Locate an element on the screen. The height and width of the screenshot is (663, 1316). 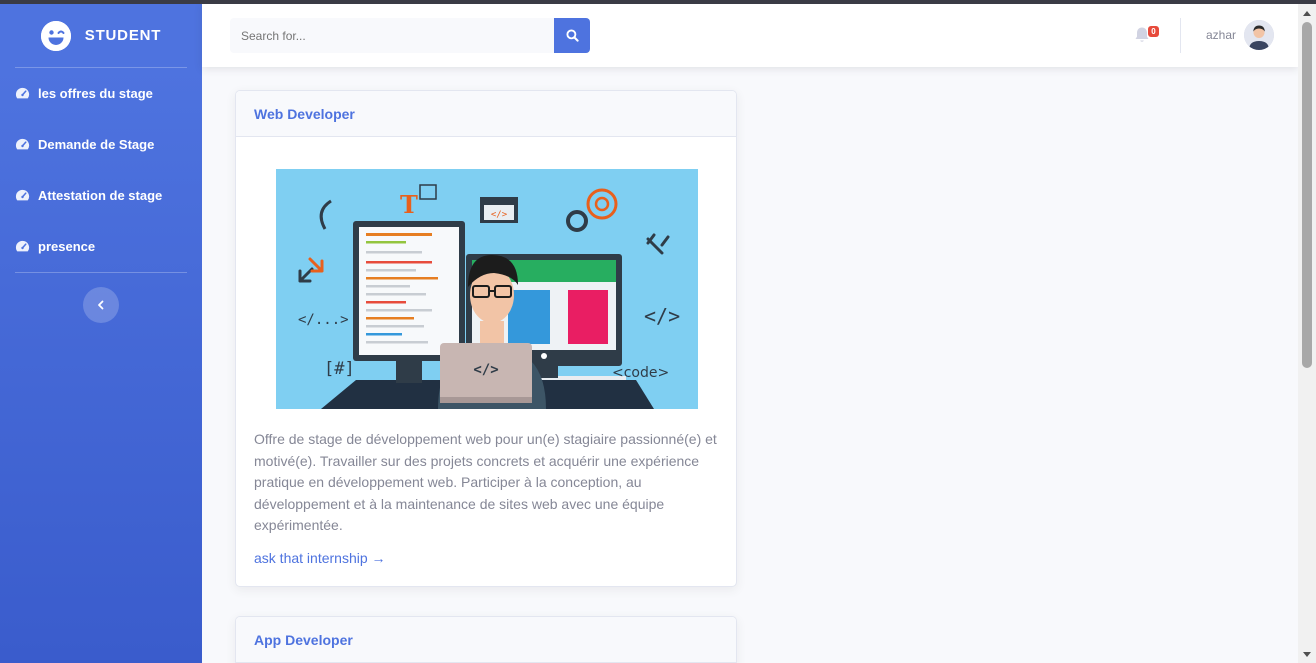
page-scrollbar is located at coordinates (1307, 333).